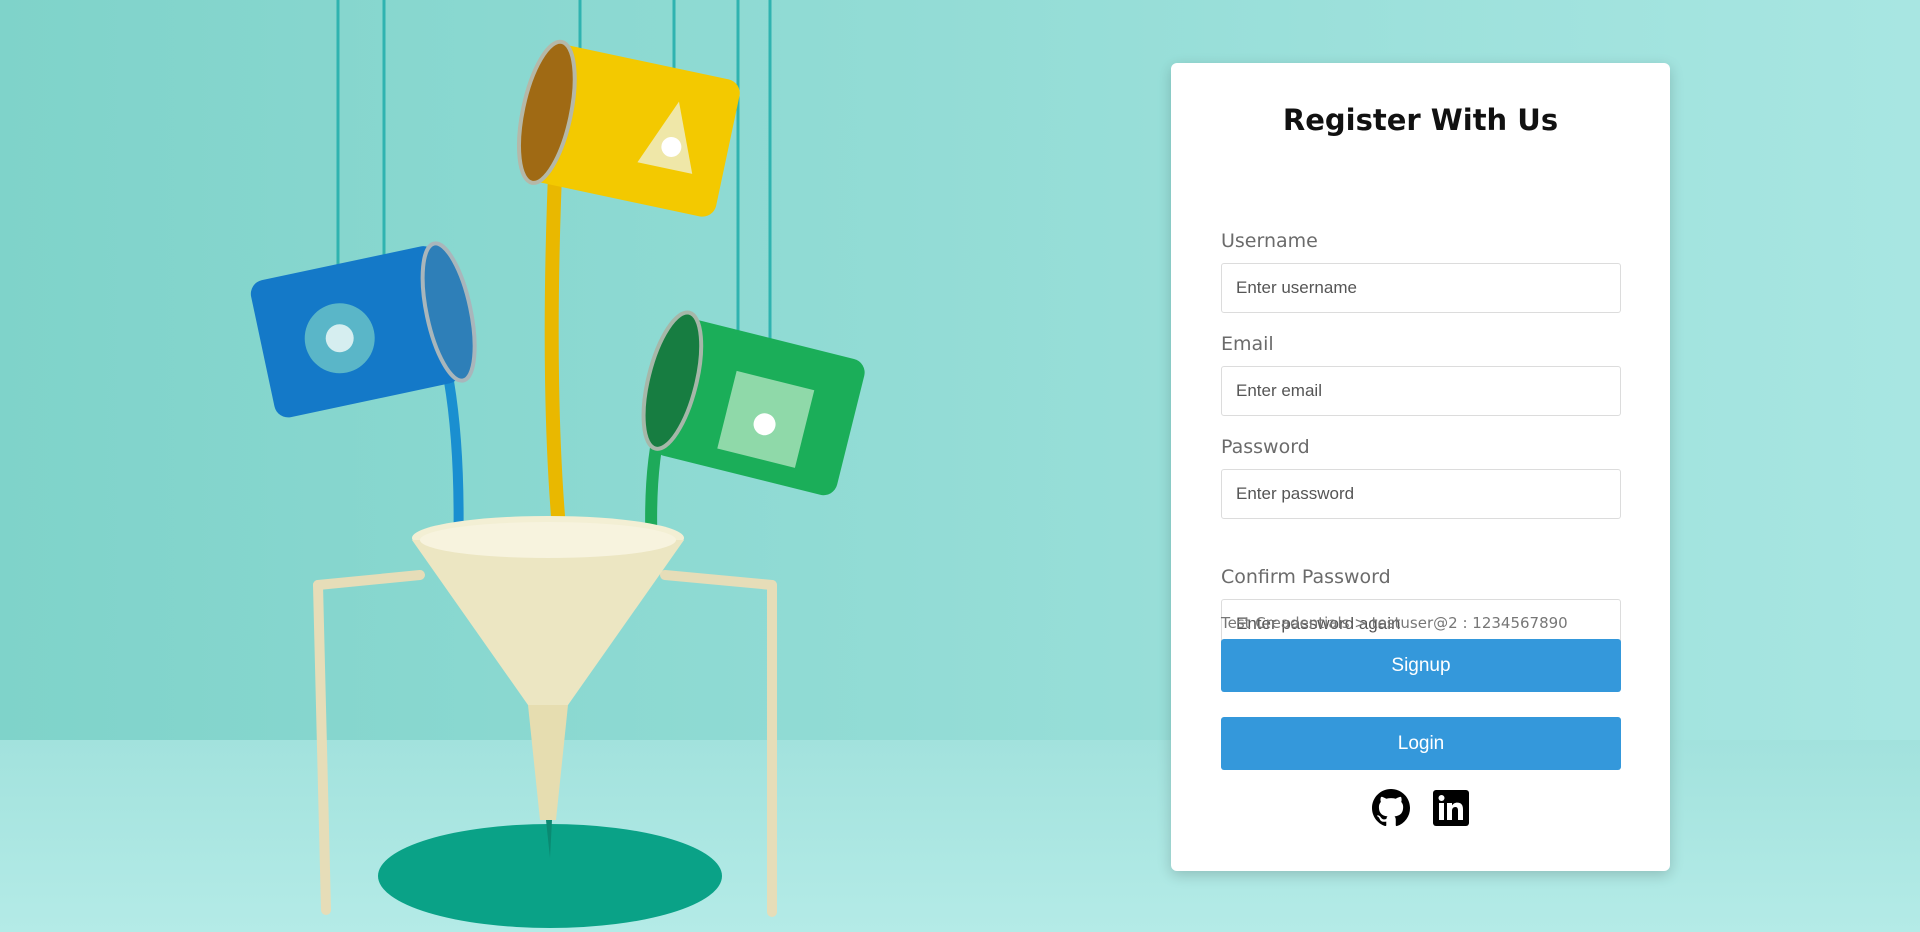 Image resolution: width=1920 pixels, height=932 pixels. Describe the element at coordinates (1421, 665) in the screenshot. I see `signup-button: Signup` at that location.